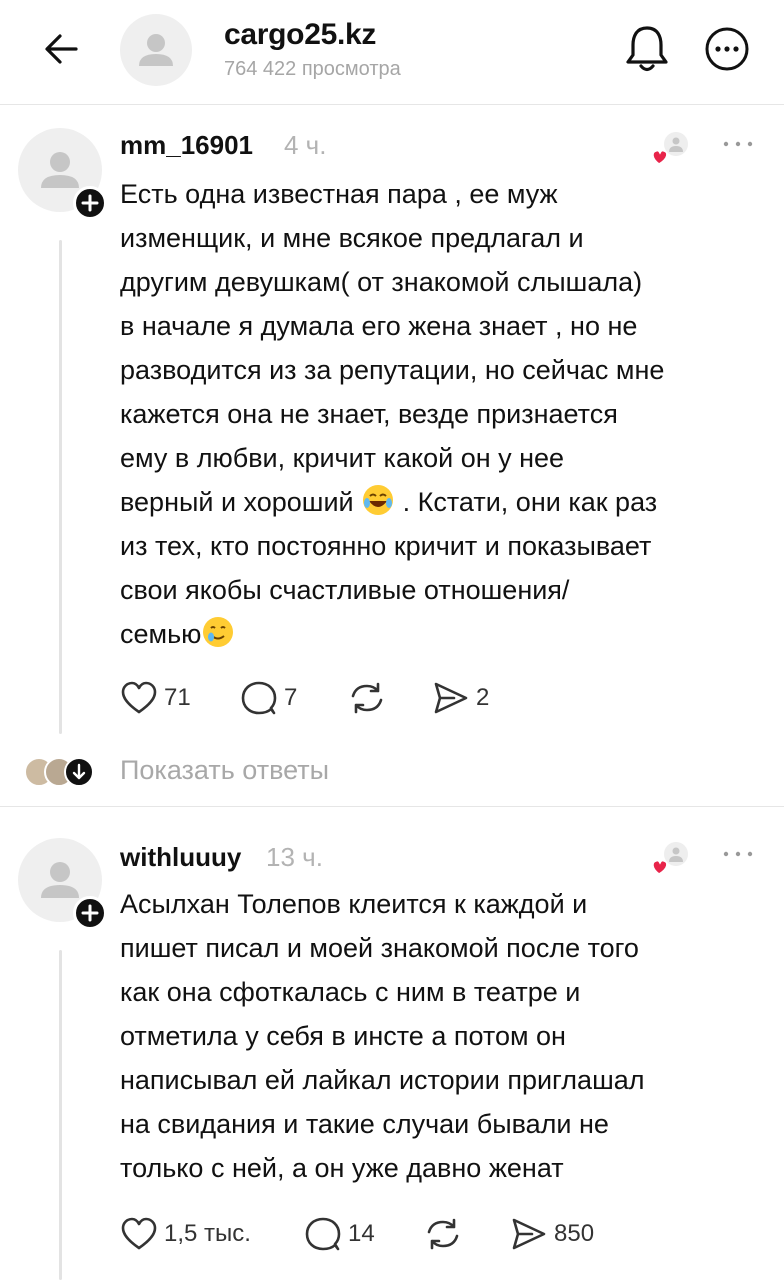  I want to click on reply-count: 7, so click(291, 697).